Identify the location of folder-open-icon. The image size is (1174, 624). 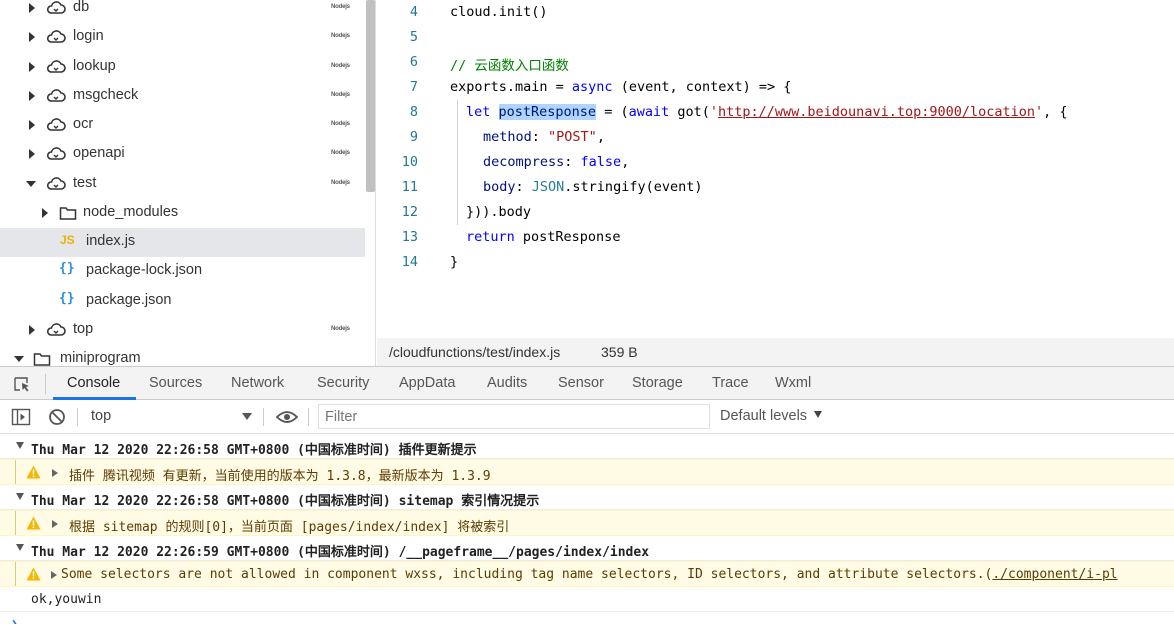
(42, 359).